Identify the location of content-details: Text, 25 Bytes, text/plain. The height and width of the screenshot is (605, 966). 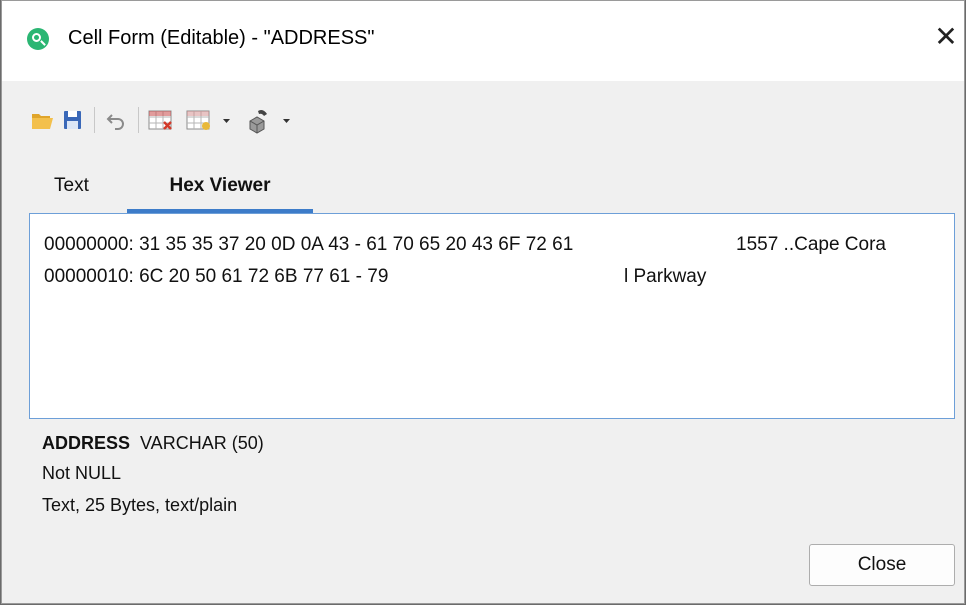
(140, 505).